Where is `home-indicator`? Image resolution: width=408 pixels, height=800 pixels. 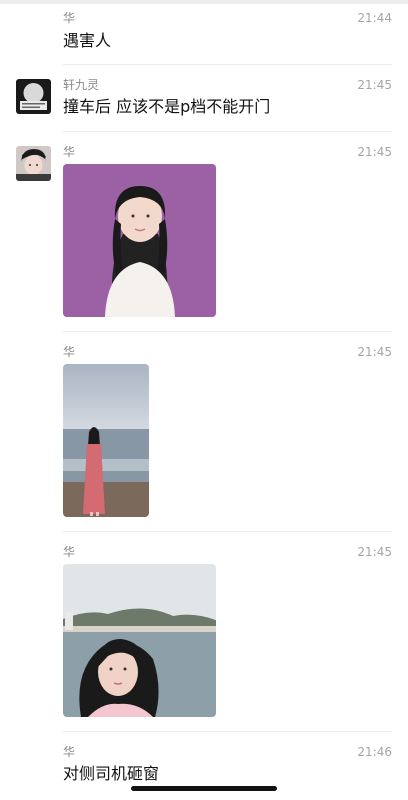 home-indicator is located at coordinates (204, 788).